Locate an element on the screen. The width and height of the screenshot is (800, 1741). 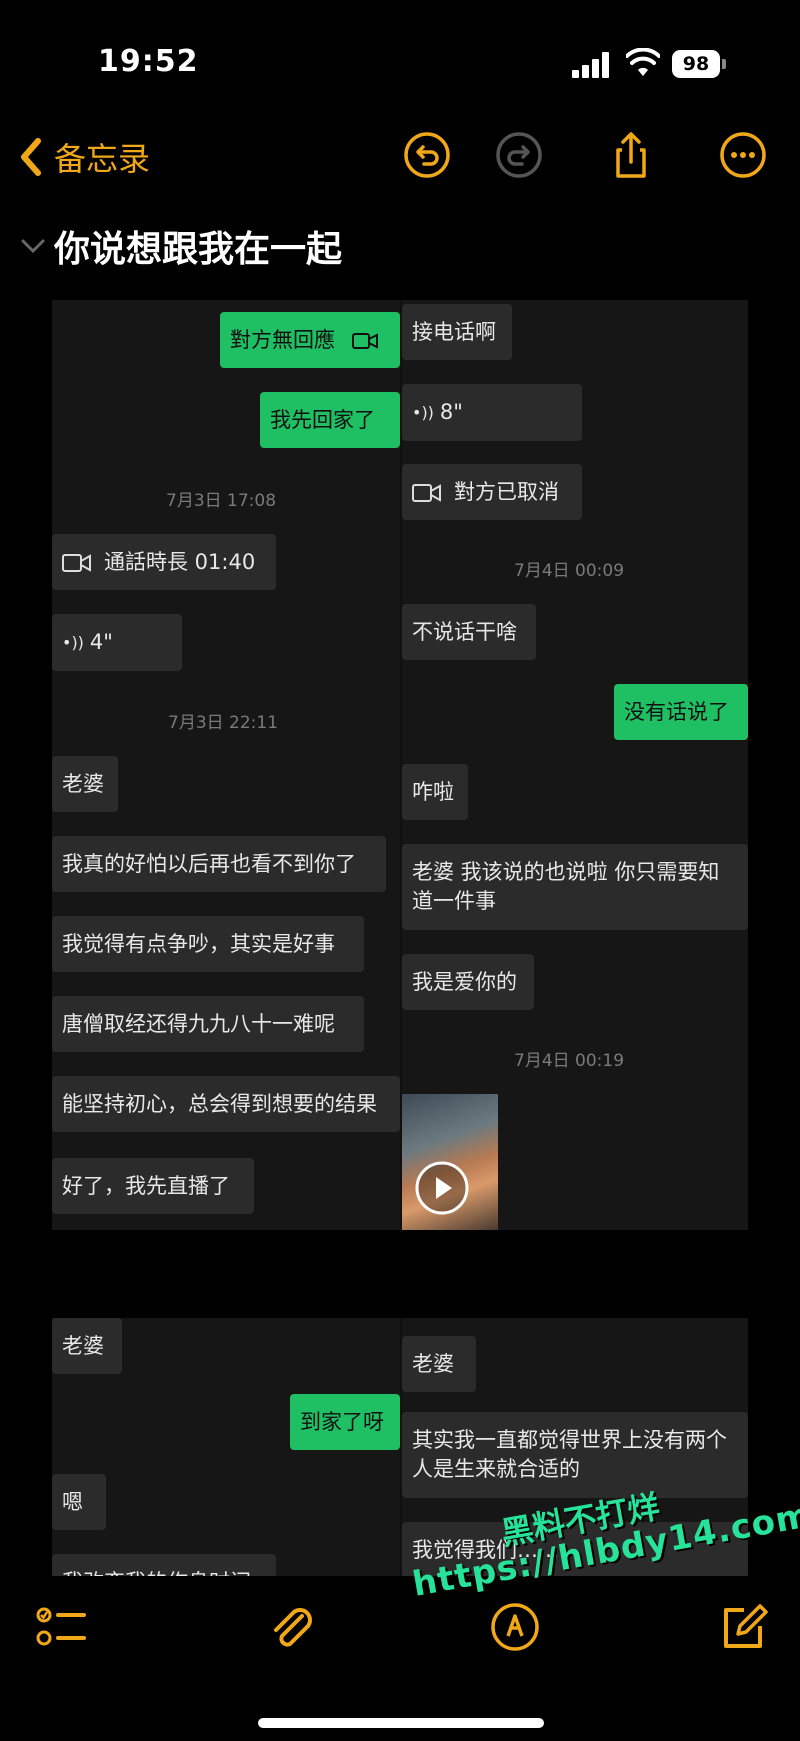
play-icon is located at coordinates (442, 1188).